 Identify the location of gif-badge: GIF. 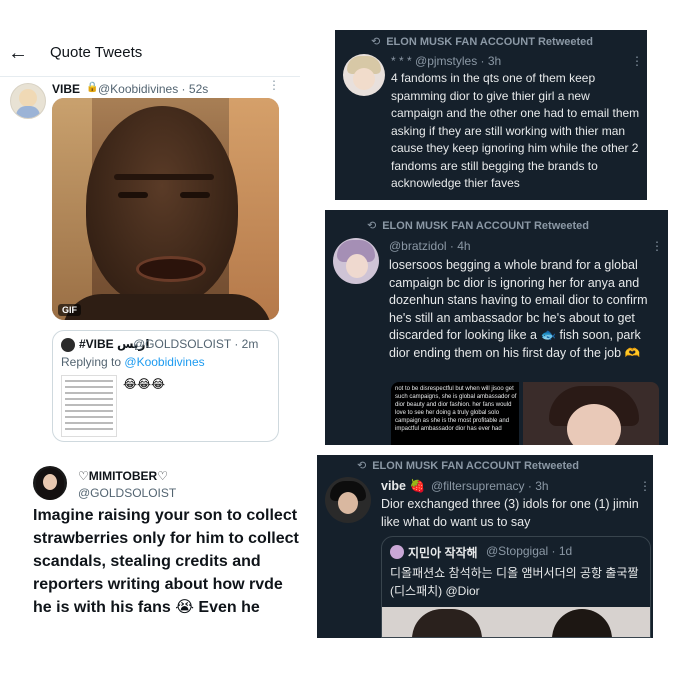
(69, 310).